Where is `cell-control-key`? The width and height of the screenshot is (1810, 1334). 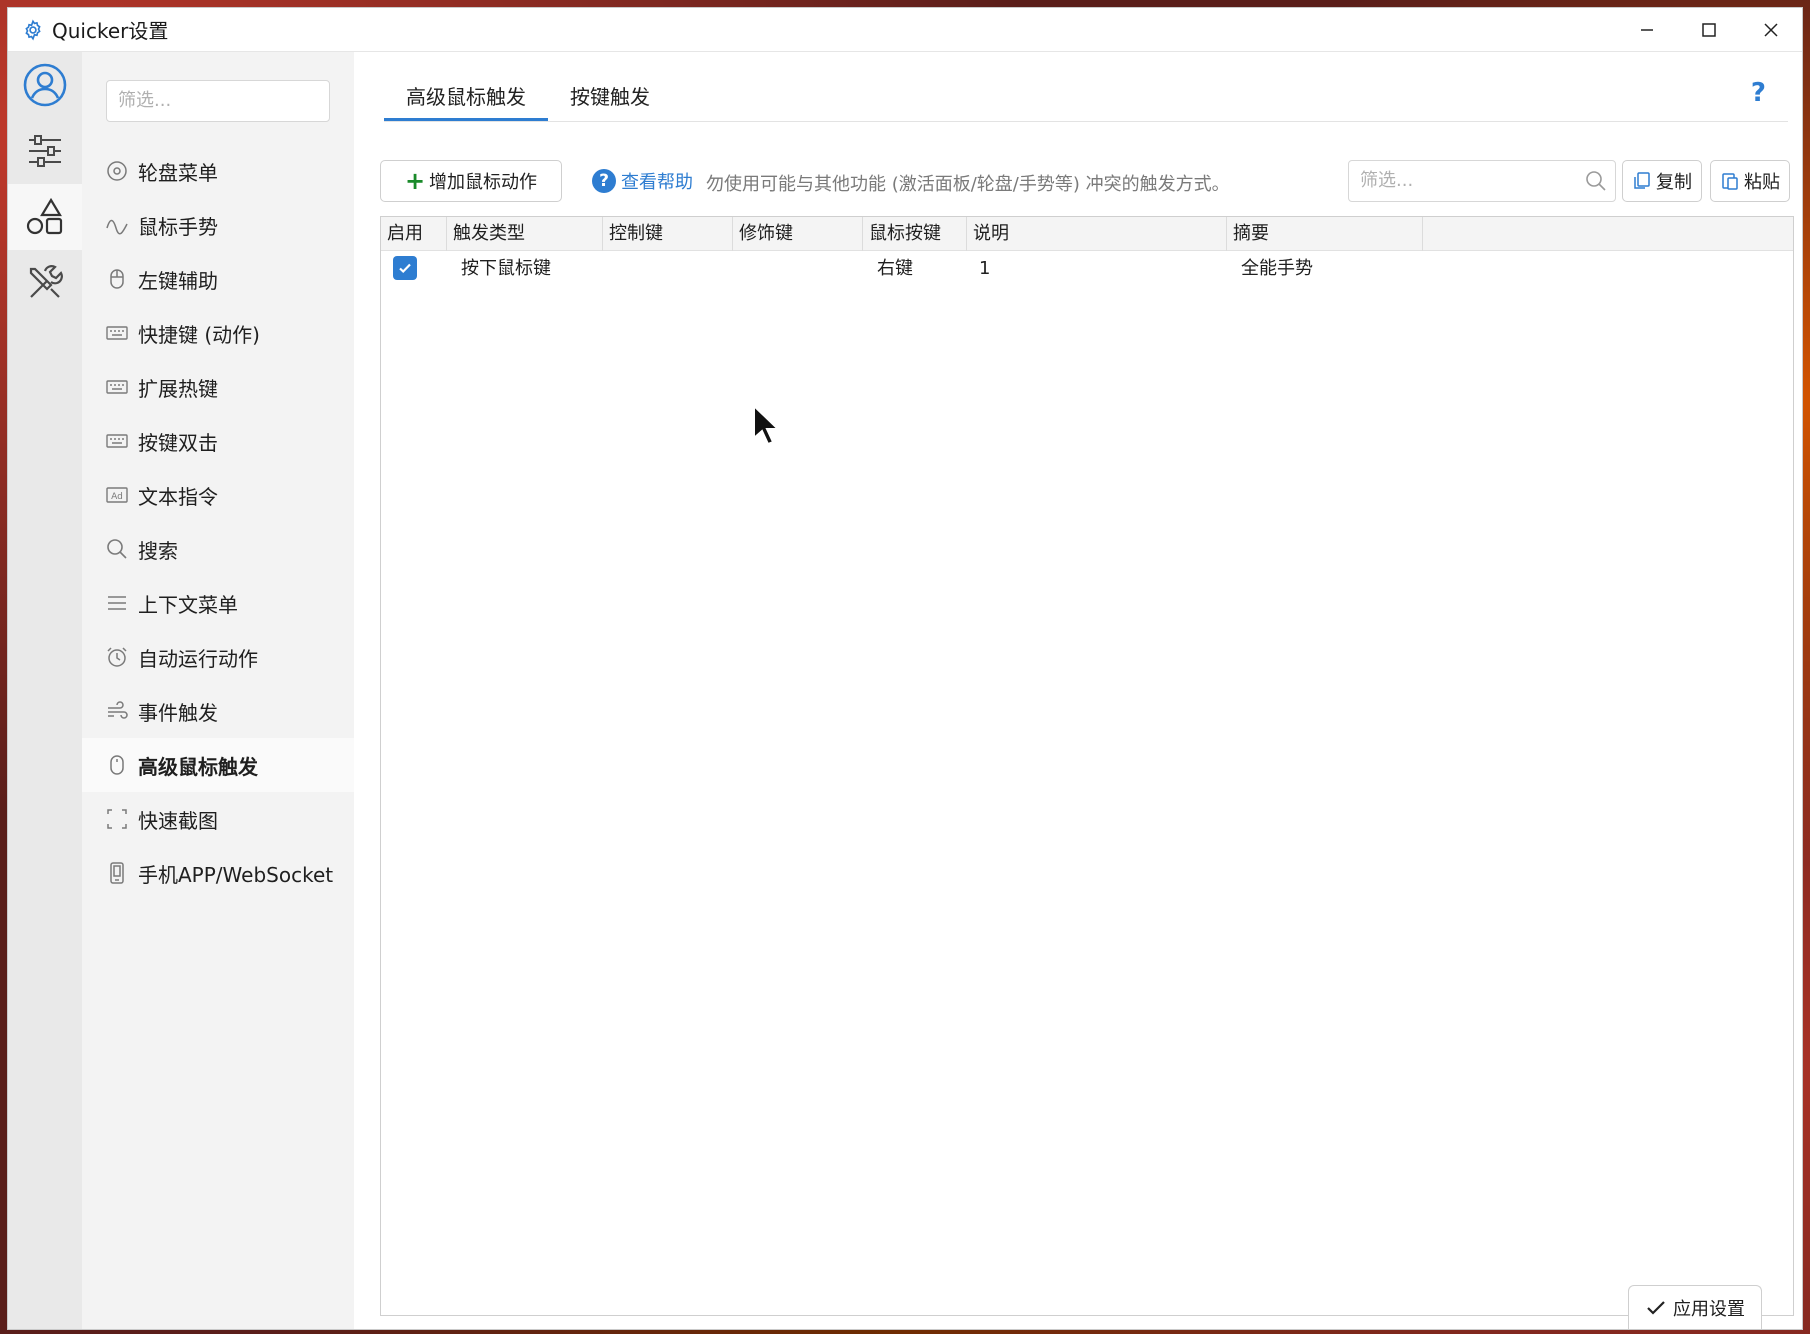
cell-control-key is located at coordinates (606, 269).